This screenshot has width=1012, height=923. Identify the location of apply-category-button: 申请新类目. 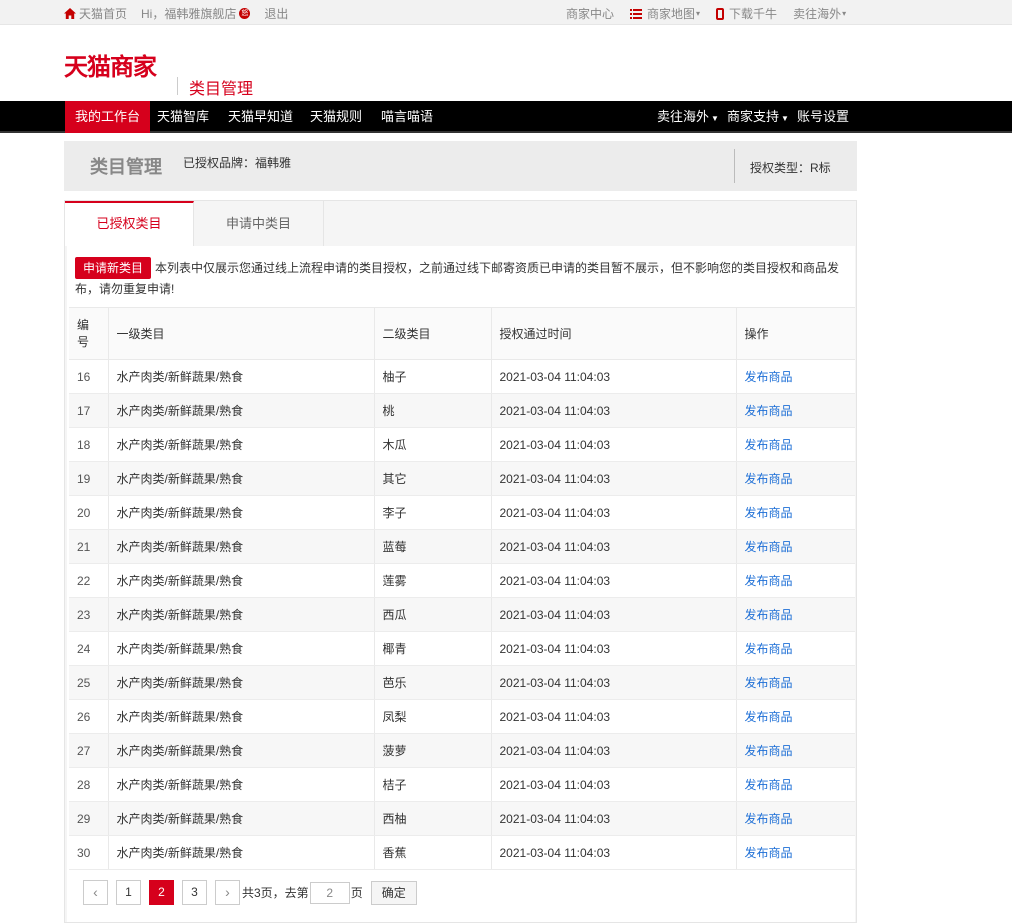
(113, 268).